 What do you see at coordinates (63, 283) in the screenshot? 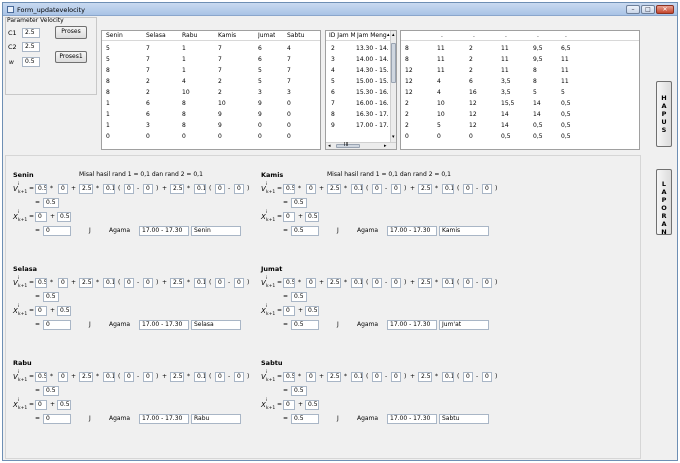
I see `day-block-selasa-v-field: 0` at bounding box center [63, 283].